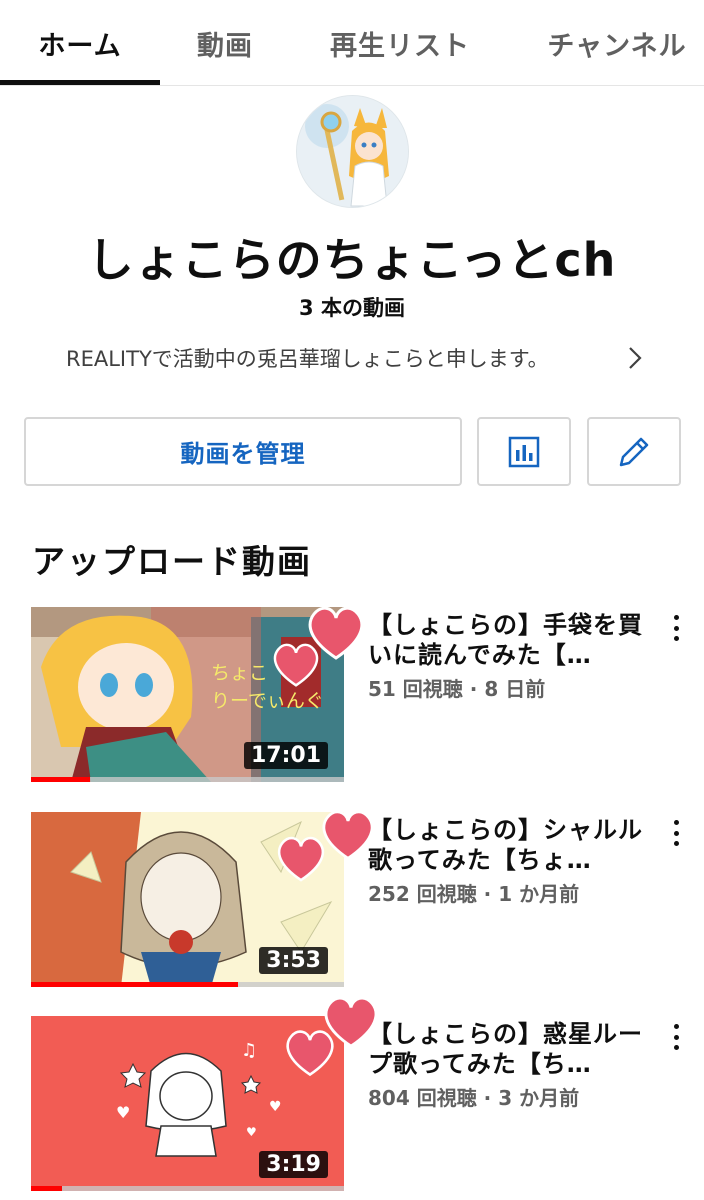 This screenshot has width=704, height=1200. What do you see at coordinates (474, 1098) in the screenshot?
I see `video-meta: 804 回視聴 · 3 か月前` at bounding box center [474, 1098].